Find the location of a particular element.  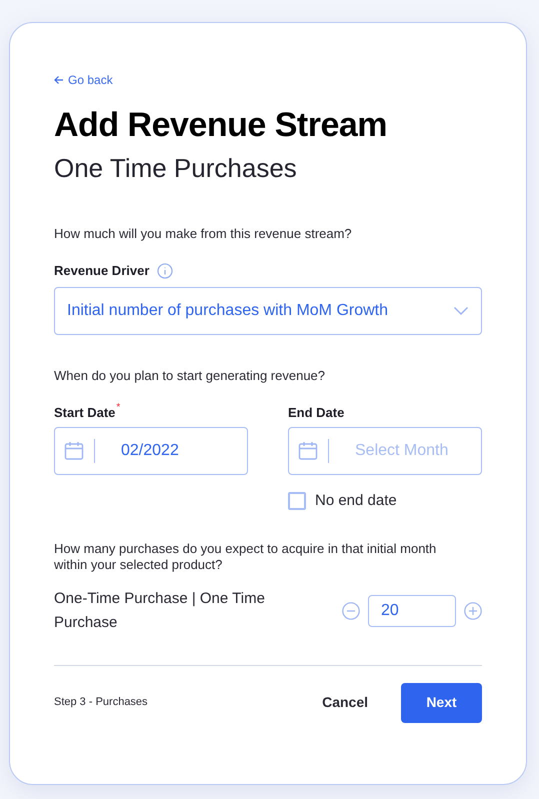

quantity-field: 20 is located at coordinates (412, 610).